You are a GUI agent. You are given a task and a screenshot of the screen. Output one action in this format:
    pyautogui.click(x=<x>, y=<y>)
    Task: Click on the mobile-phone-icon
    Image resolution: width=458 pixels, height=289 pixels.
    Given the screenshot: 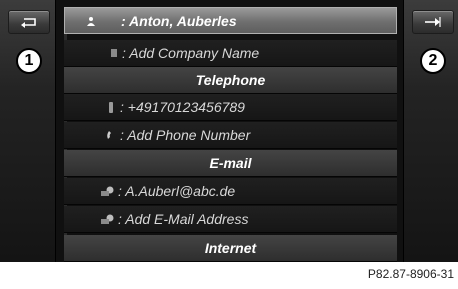 What is the action you would take?
    pyautogui.click(x=111, y=107)
    